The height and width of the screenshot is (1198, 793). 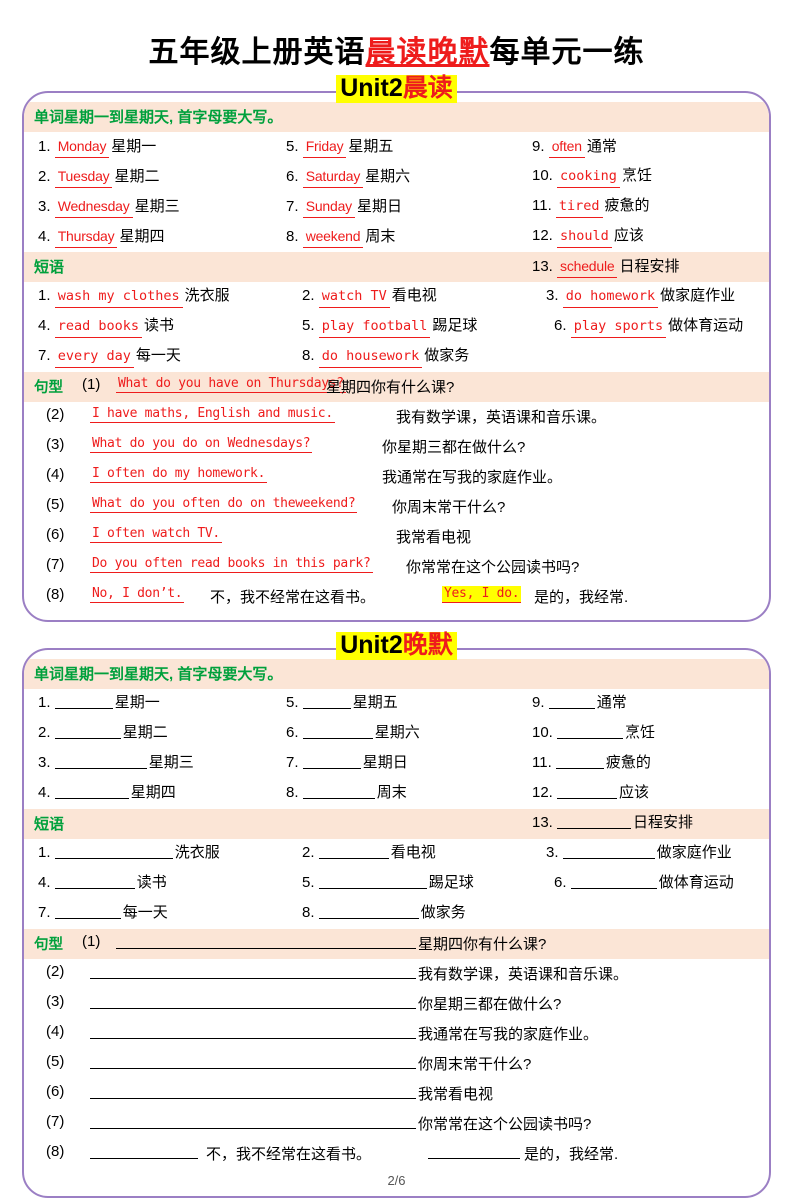 I want to click on evening-words-header-label: 单词星期一到星期天, 首字母要大写。, so click(x=158, y=674).